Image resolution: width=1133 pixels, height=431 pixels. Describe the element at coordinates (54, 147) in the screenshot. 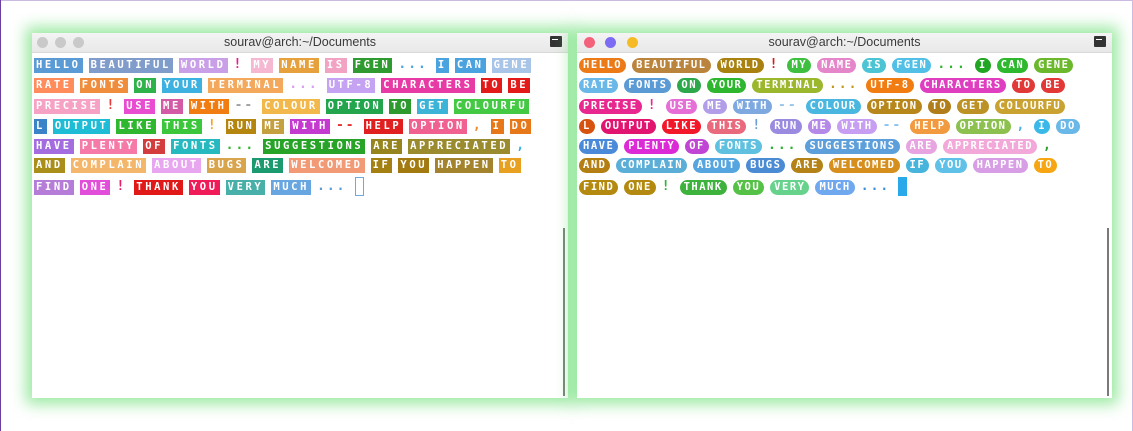

I see `word-token: HAVE` at that location.